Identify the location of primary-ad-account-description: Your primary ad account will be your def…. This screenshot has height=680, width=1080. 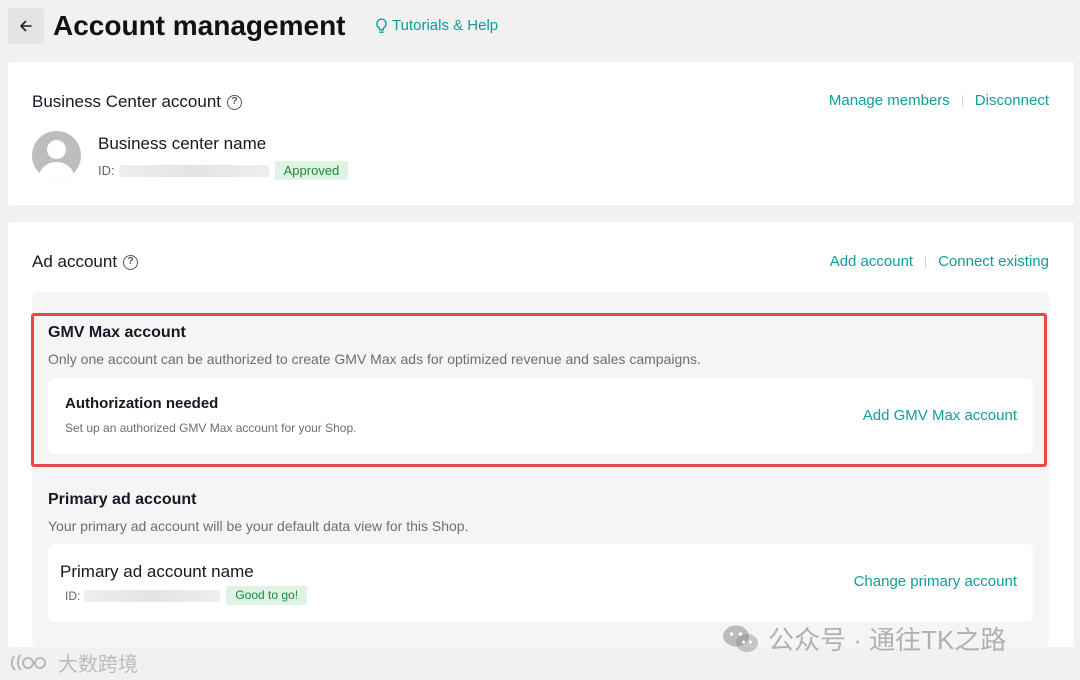
(258, 526).